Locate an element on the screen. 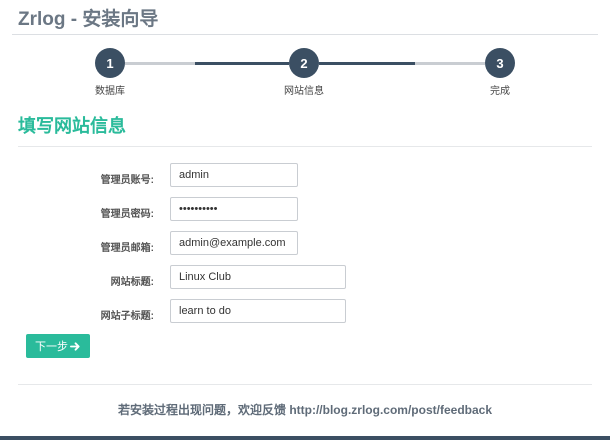  wizard-step-2-label: 网站信息 is located at coordinates (304, 91).